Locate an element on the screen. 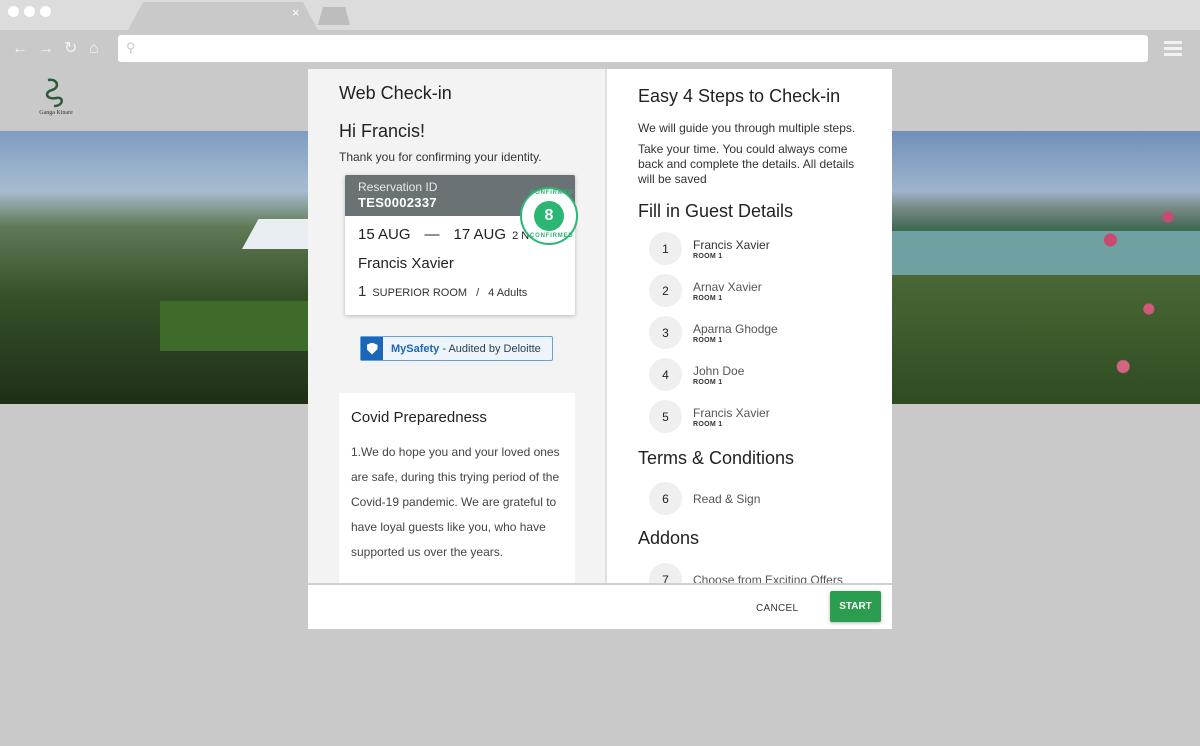 This screenshot has width=1200, height=746. greeting: Hi Francis! is located at coordinates (382, 131).